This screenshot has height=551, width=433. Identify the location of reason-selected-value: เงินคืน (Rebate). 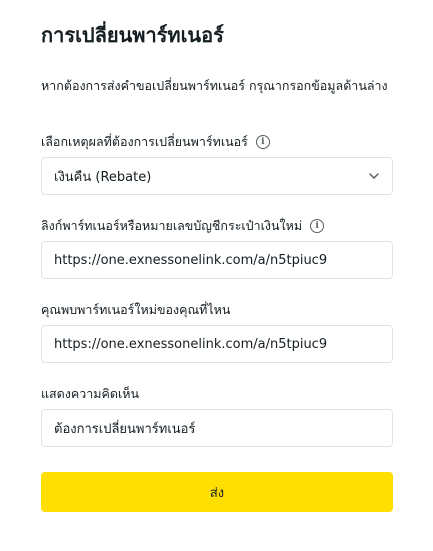
(103, 177).